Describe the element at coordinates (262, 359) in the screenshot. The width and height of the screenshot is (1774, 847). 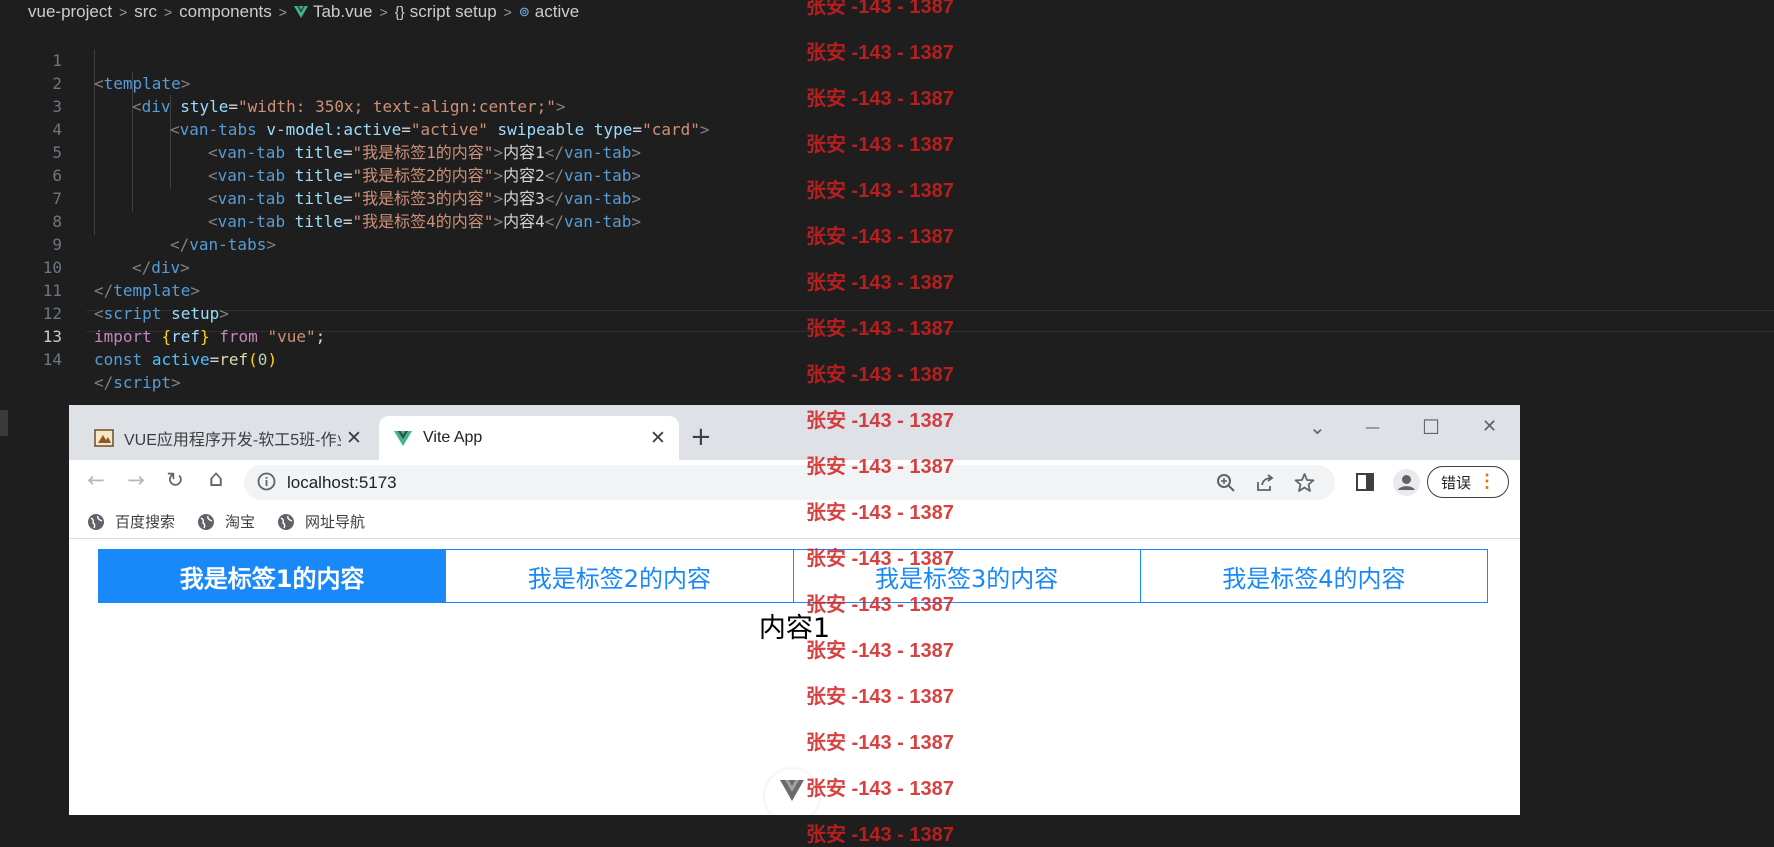
I see `token-number: 0` at that location.